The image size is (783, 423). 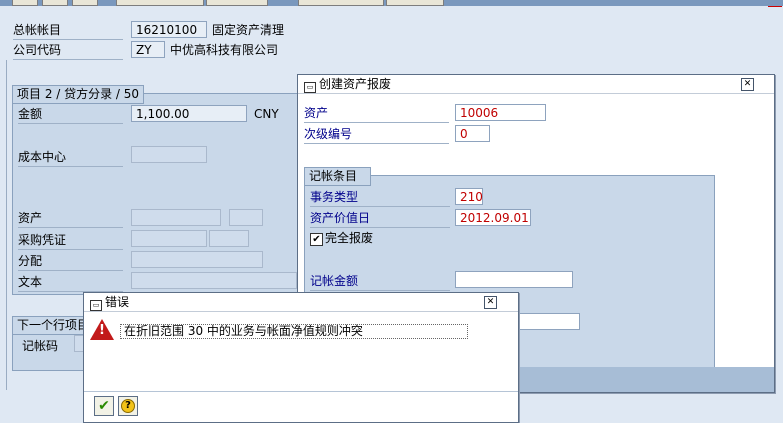 I want to click on purchase-doc-label: 采购凭证, so click(x=70, y=240).